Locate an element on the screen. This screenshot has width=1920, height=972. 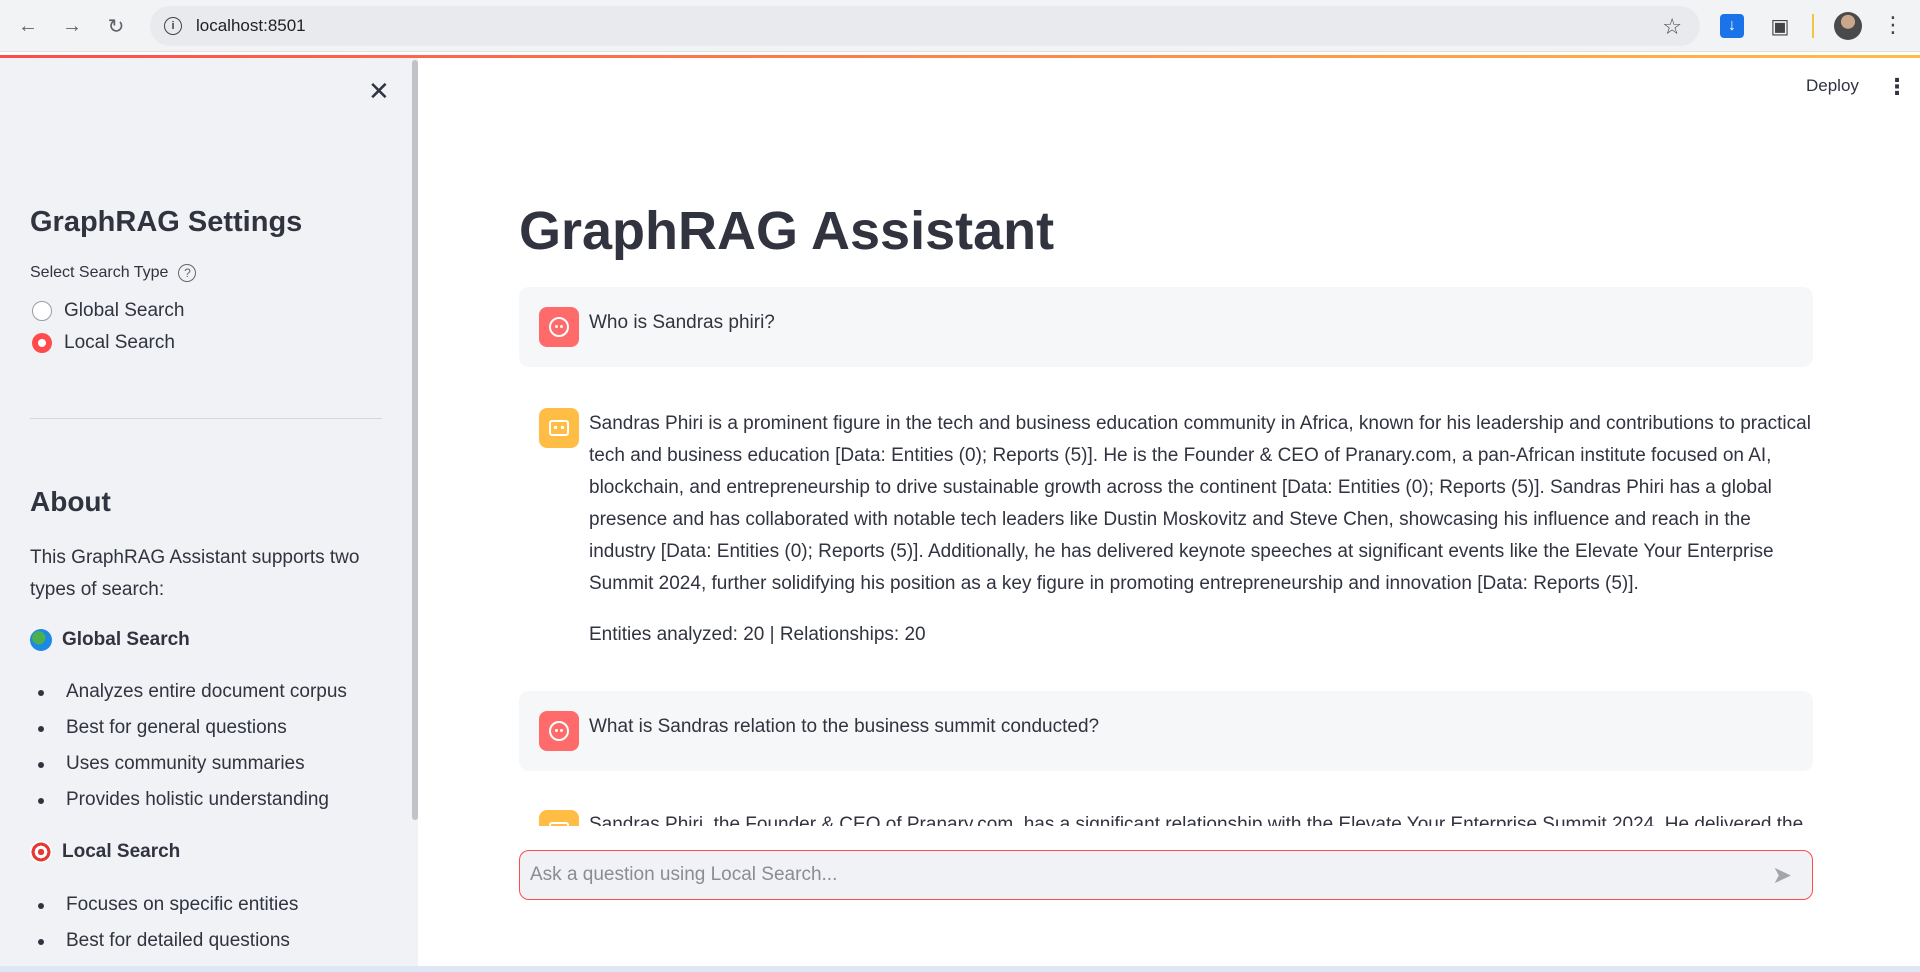
browser-toolbar: ← → ↻ i localhost:8501 ☆ ↓ ▣ ⋮ is located at coordinates (960, 26).